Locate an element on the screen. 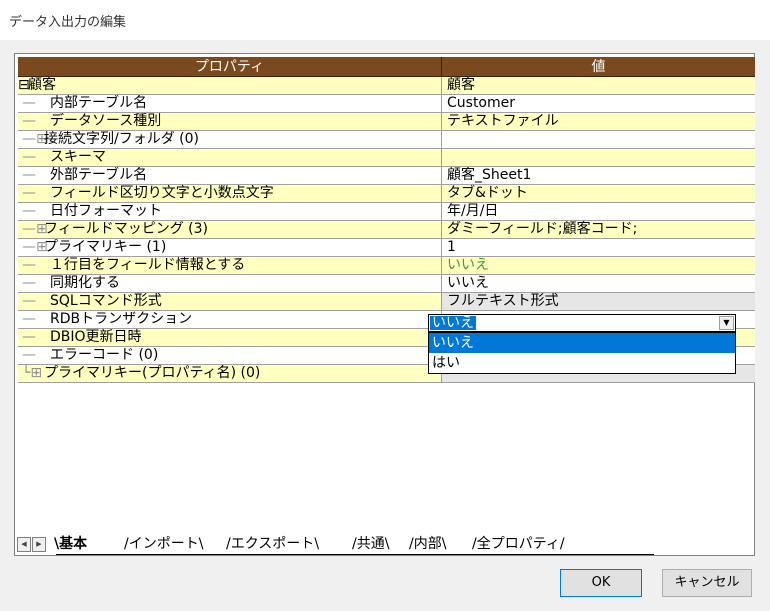  property-label: SQLコマンド形式 is located at coordinates (106, 301).